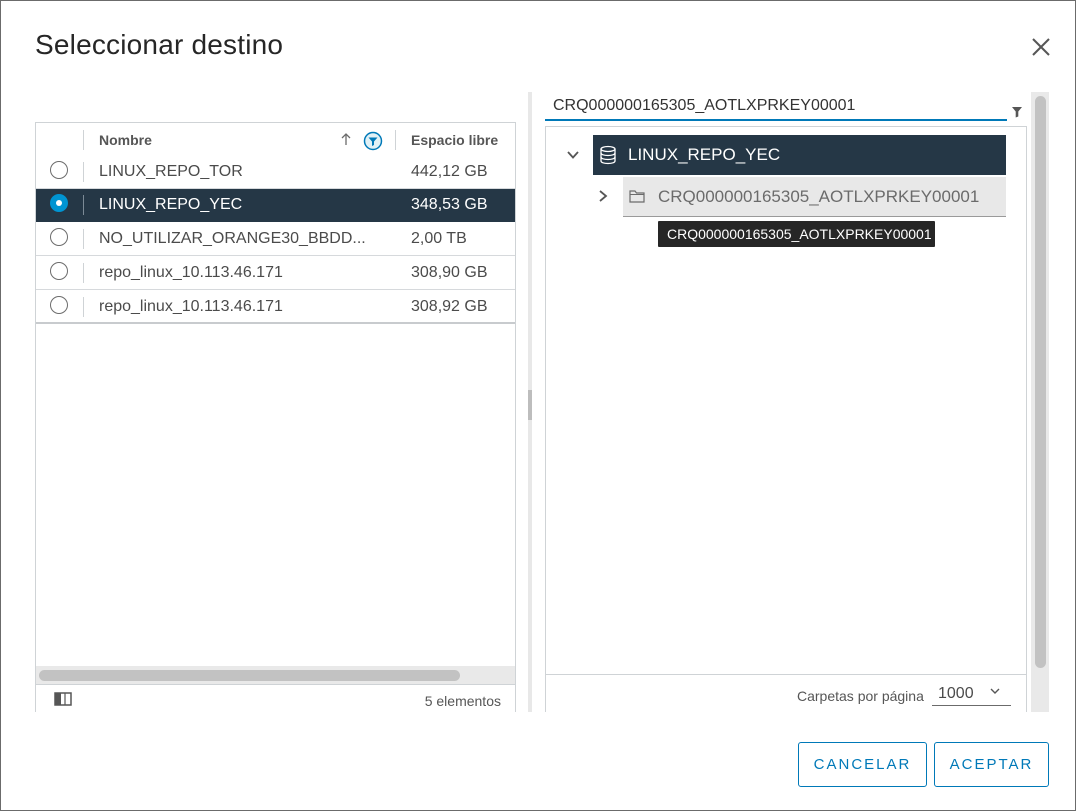 This screenshot has height=811, width=1076. Describe the element at coordinates (603, 196) in the screenshot. I see `chevron-right-icon` at that location.